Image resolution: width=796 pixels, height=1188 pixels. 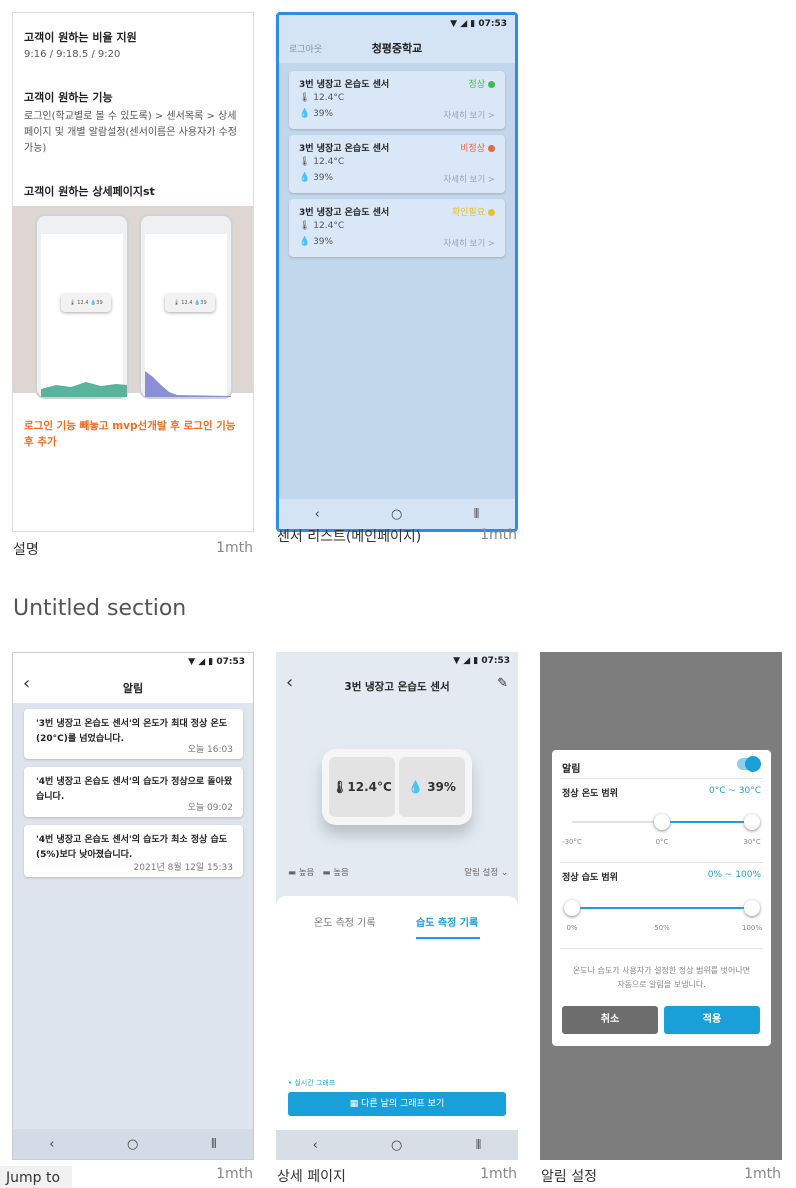 I want to click on apply-button: 적용, so click(x=712, y=1020).